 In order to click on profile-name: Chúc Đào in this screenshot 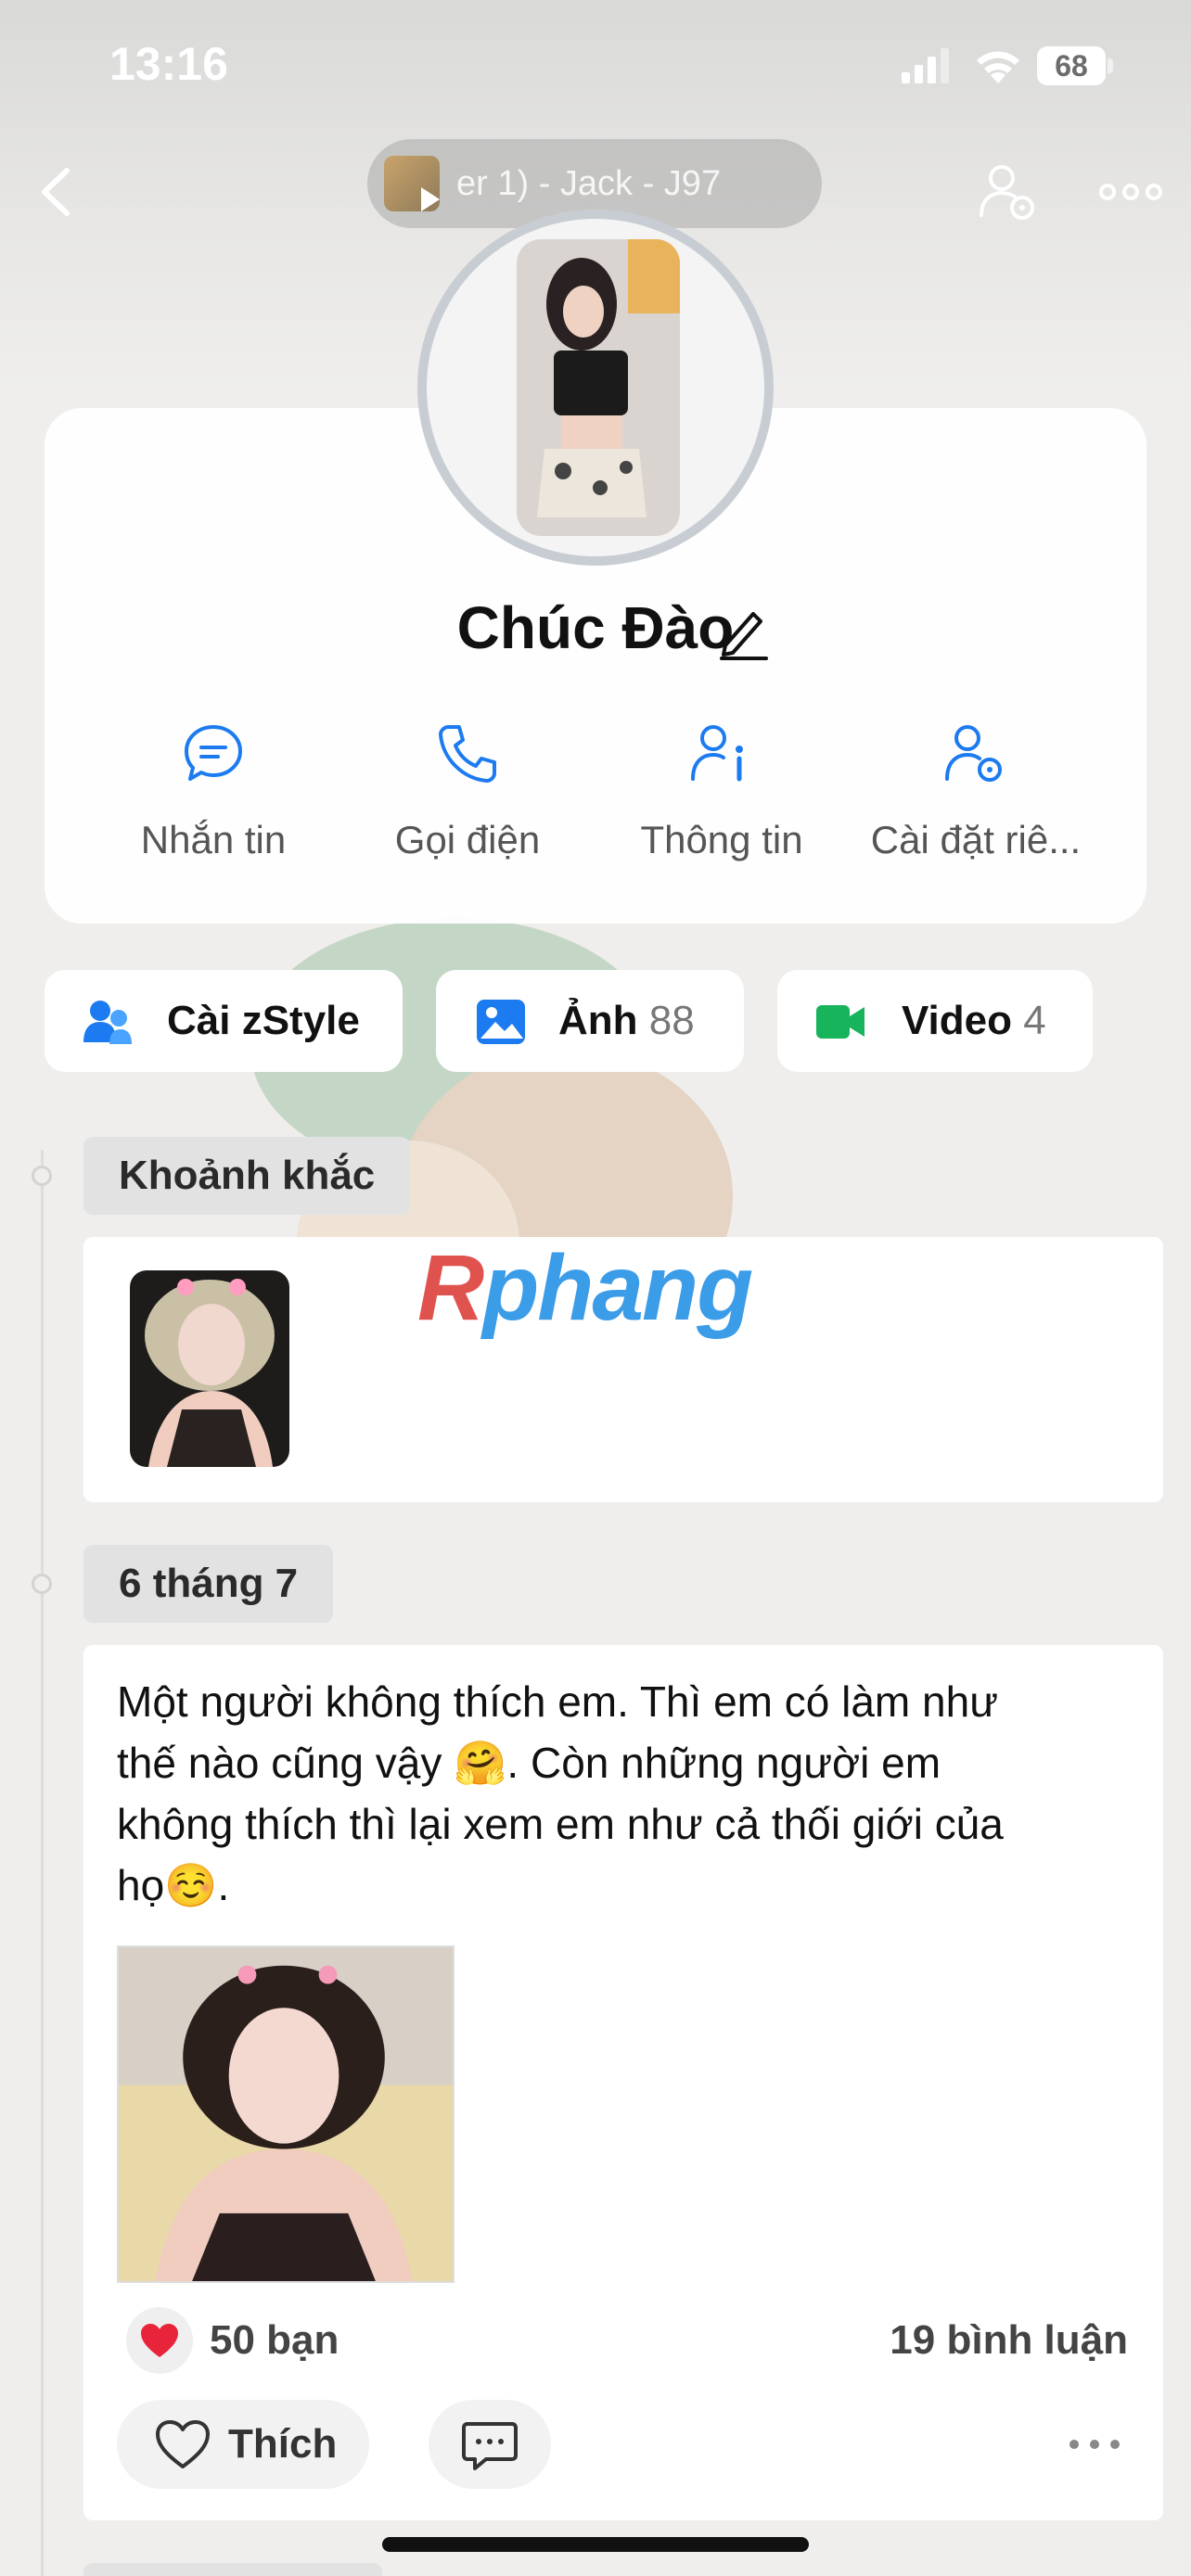, I will do `click(595, 628)`.